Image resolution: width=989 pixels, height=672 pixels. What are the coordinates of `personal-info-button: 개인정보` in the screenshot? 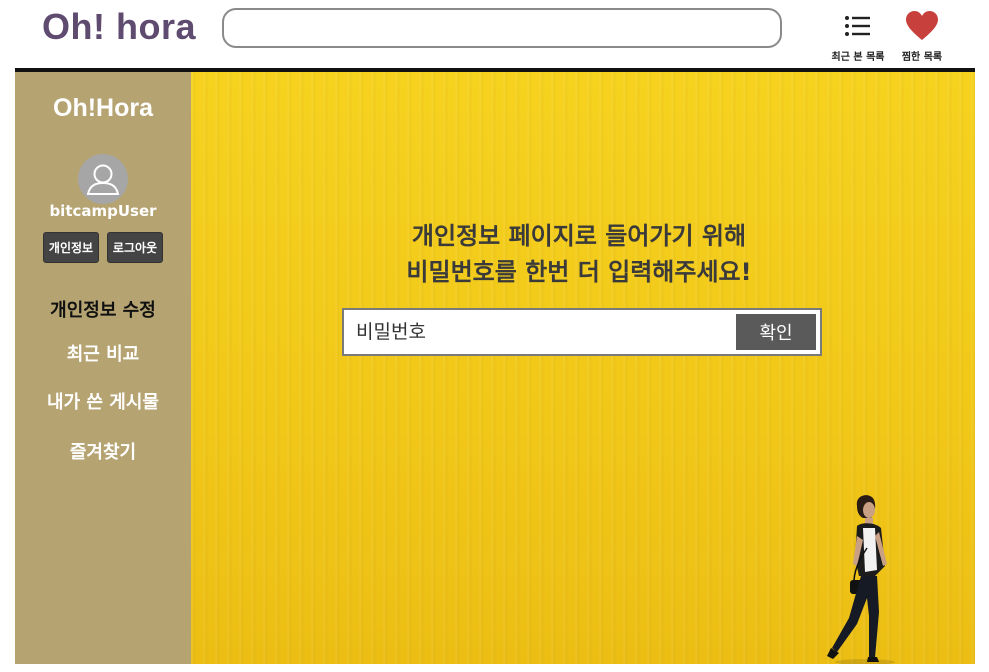 It's located at (71, 247).